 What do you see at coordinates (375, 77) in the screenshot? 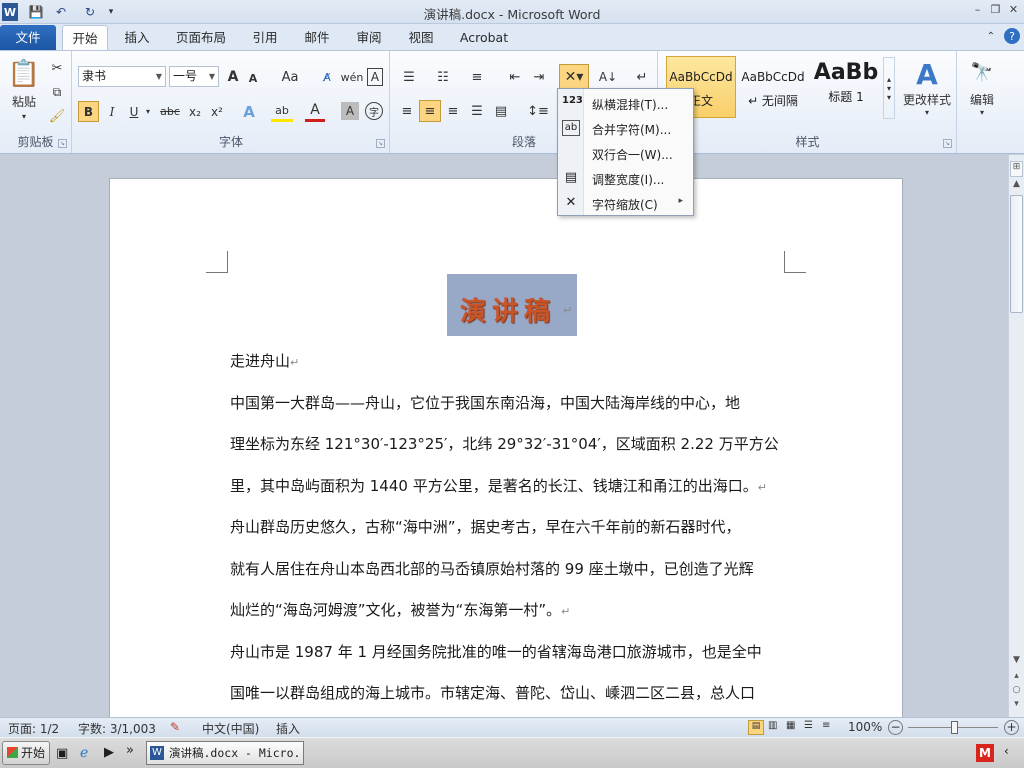
I see `character-border-icon: A` at bounding box center [375, 77].